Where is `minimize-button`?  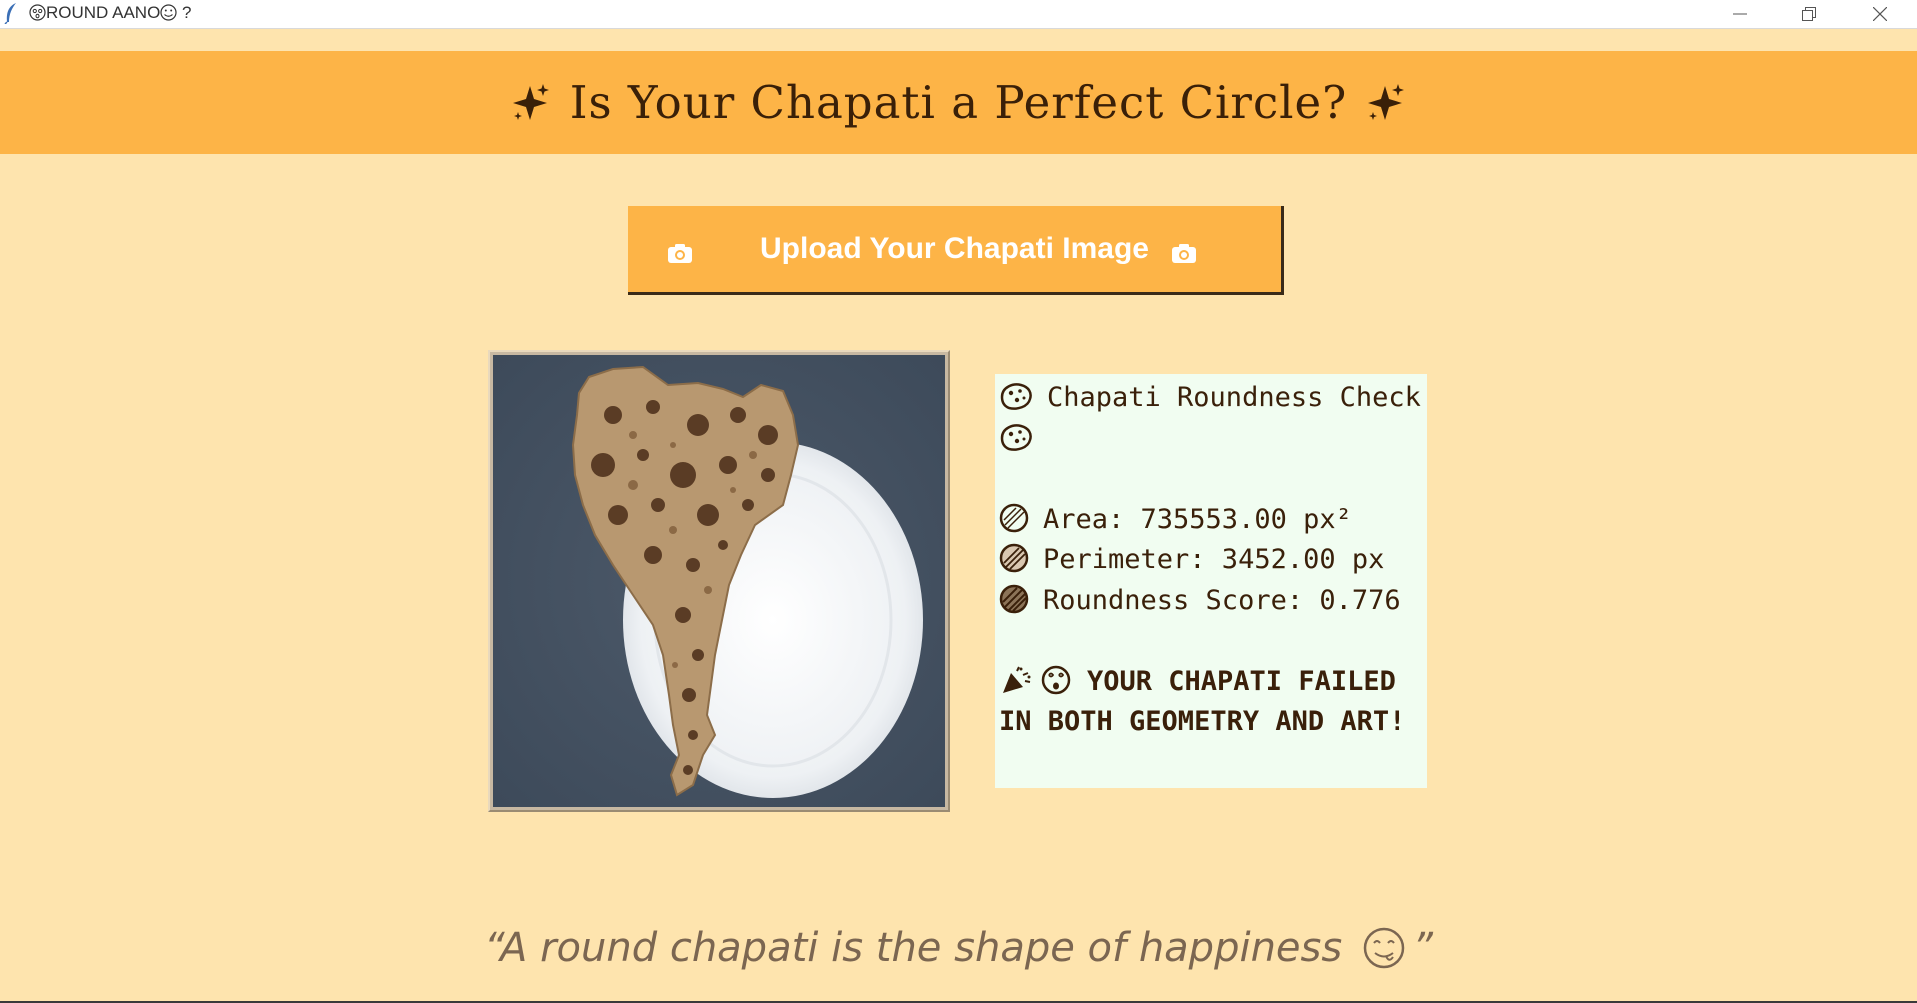
minimize-button is located at coordinates (1740, 14).